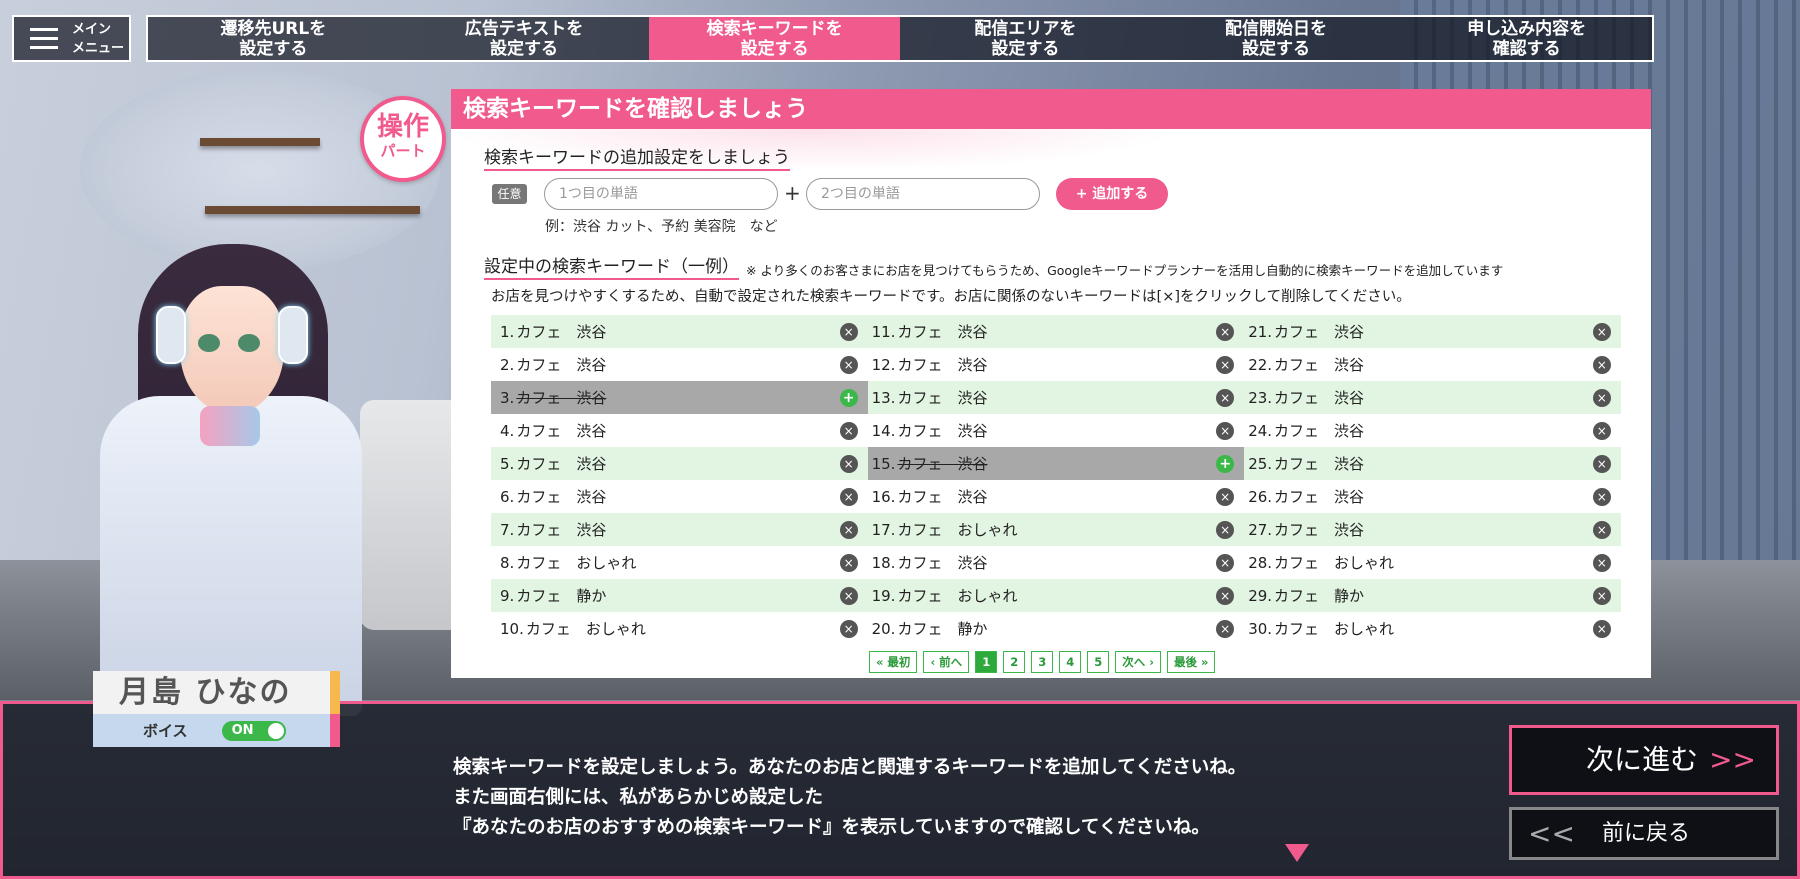 This screenshot has width=1800, height=879. I want to click on keyword-number: 24., so click(1260, 430).